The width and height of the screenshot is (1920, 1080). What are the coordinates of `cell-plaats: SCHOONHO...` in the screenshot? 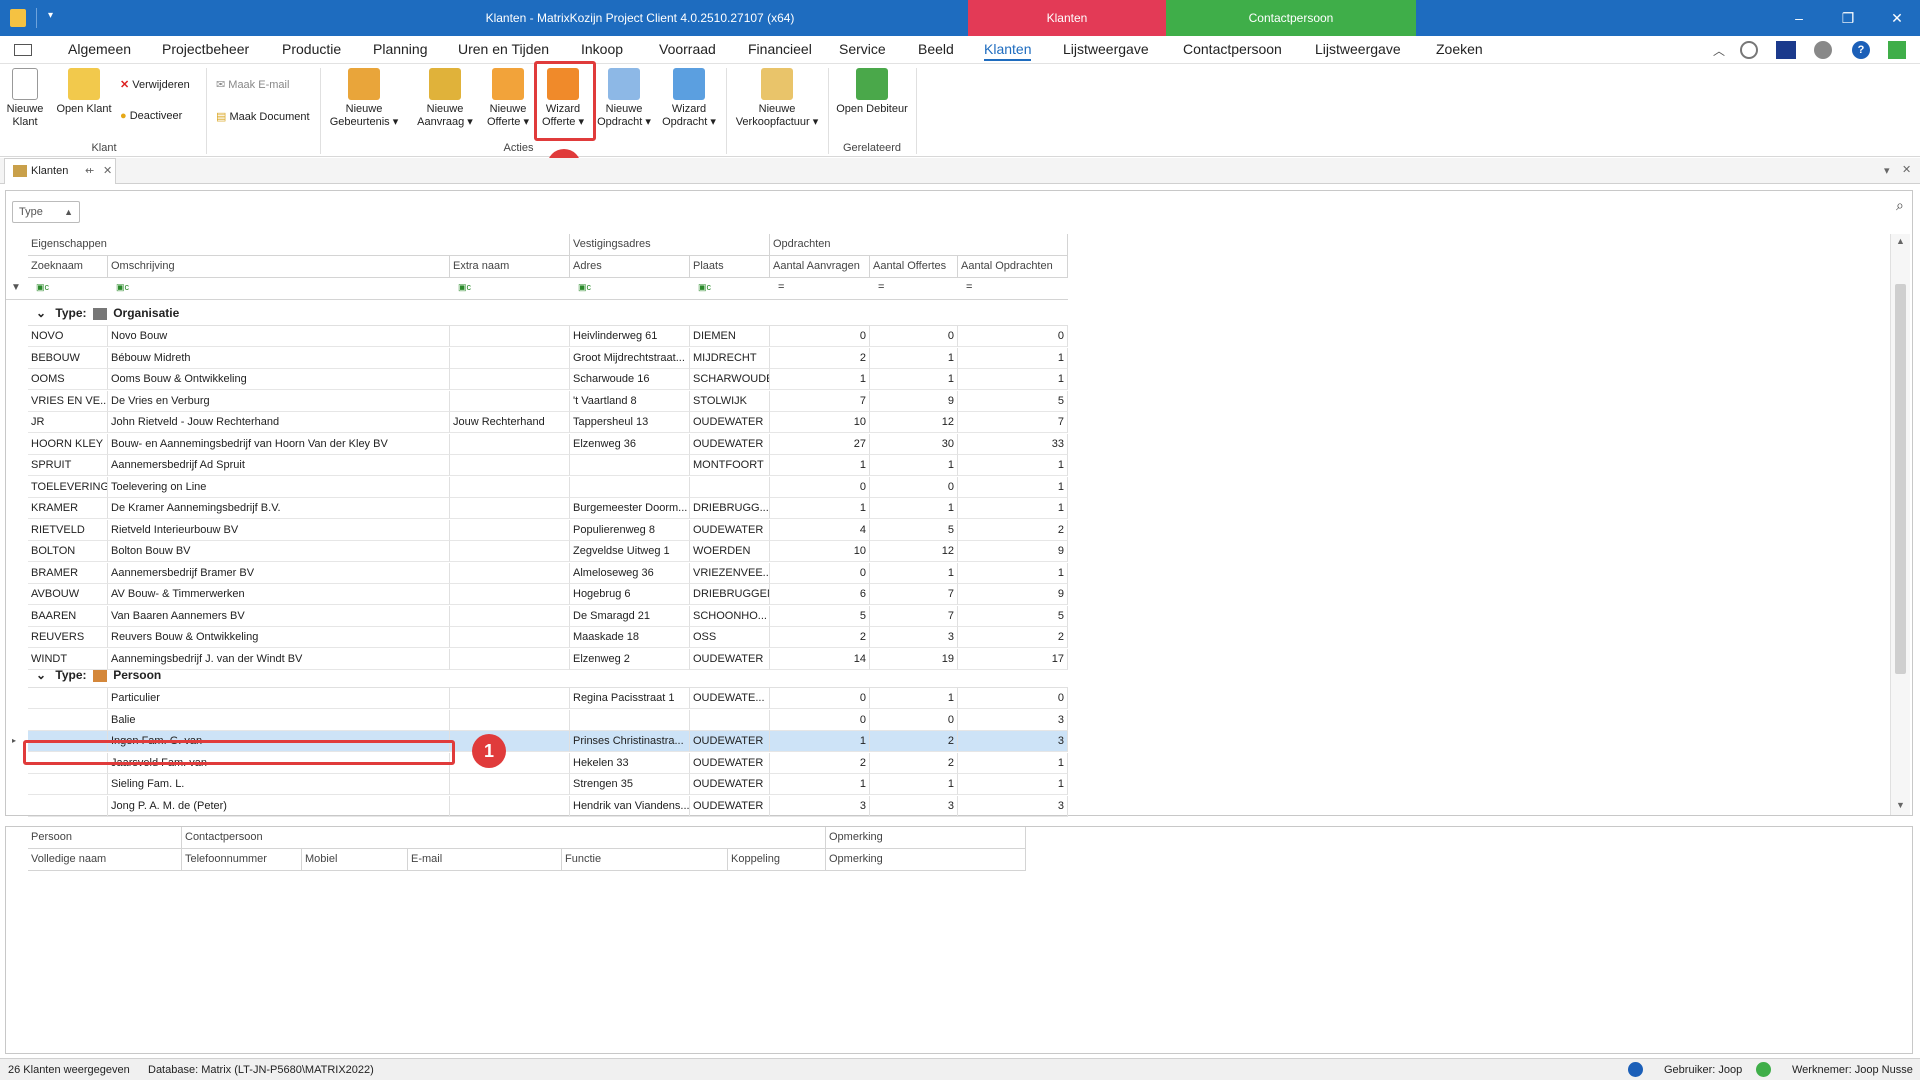 It's located at (730, 616).